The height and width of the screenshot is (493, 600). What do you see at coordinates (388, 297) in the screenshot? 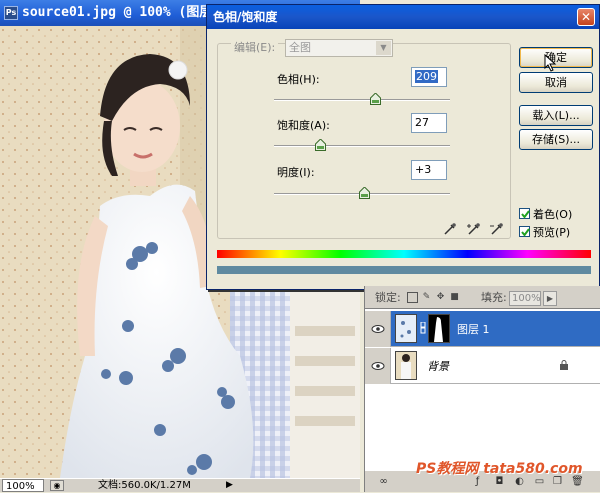
I see `lock-label: 锁定:` at bounding box center [388, 297].